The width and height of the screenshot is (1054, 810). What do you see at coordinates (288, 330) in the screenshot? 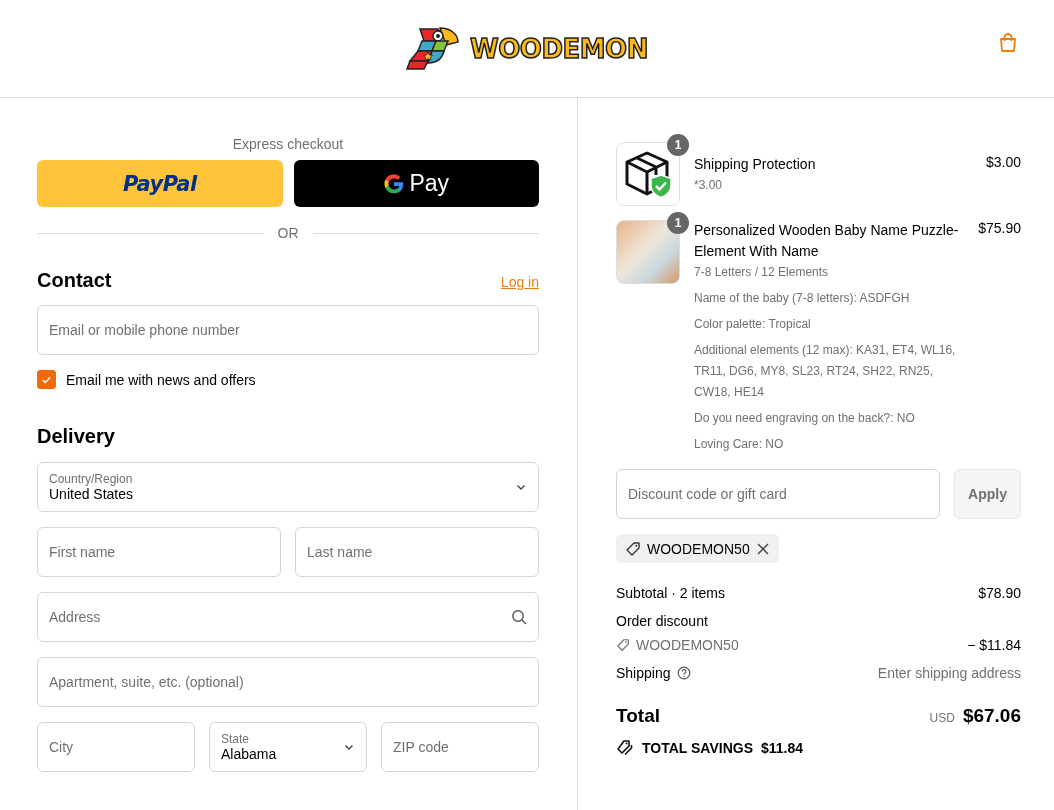
I see `email-field: Email or mobile phone number` at bounding box center [288, 330].